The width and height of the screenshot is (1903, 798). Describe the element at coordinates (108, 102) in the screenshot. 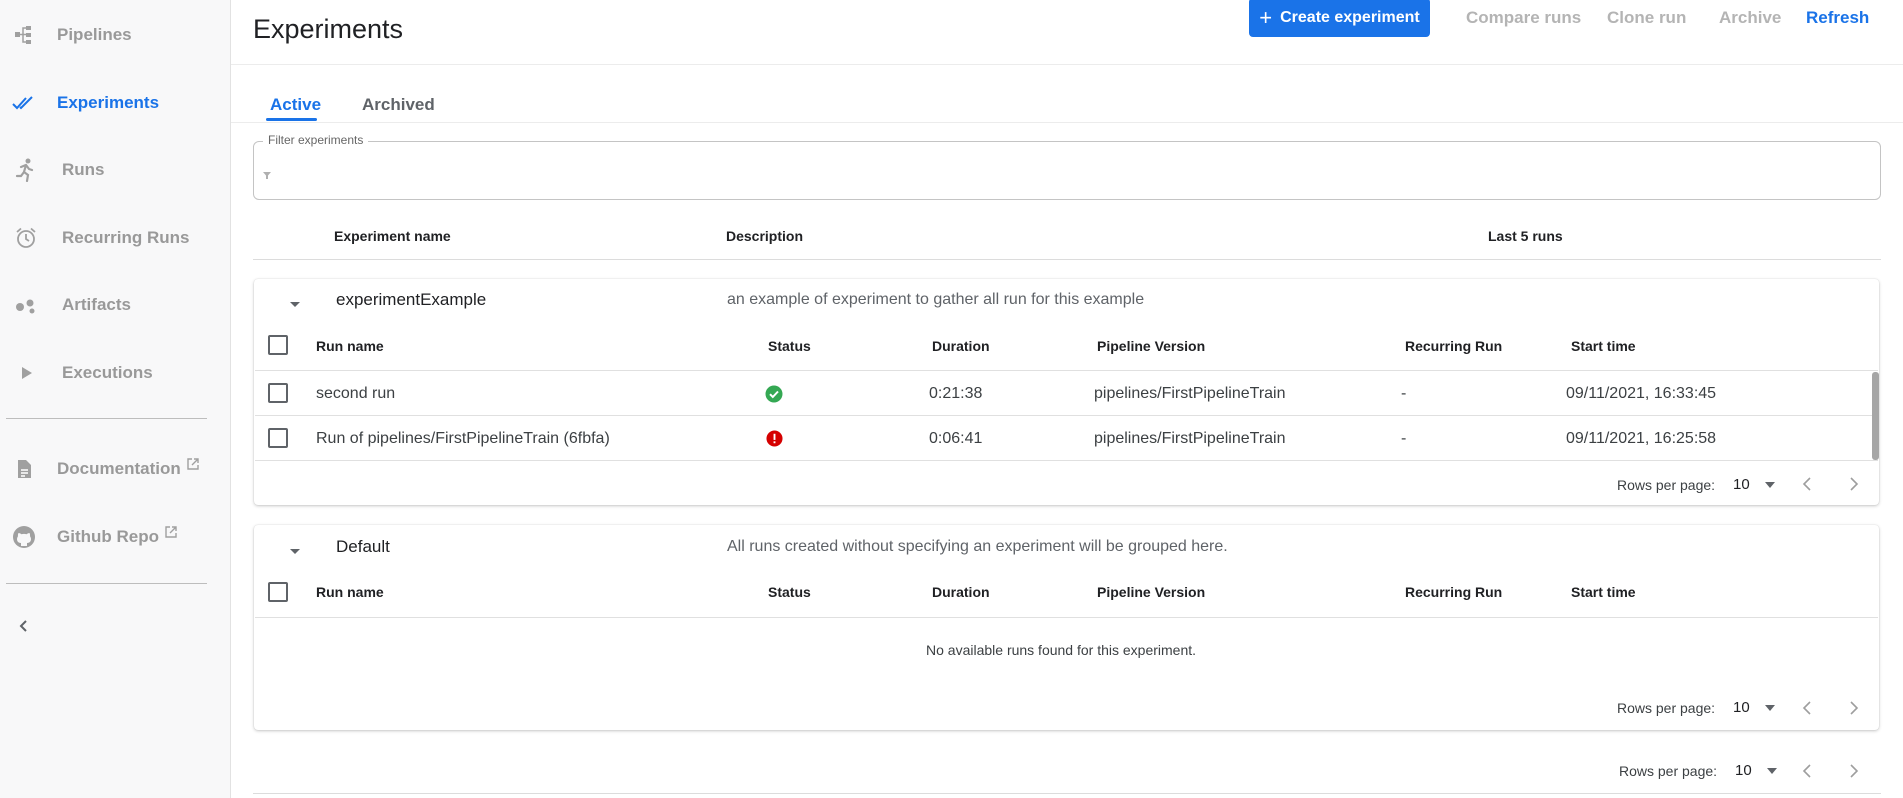

I see `sidebar-item-label: Experiments` at that location.